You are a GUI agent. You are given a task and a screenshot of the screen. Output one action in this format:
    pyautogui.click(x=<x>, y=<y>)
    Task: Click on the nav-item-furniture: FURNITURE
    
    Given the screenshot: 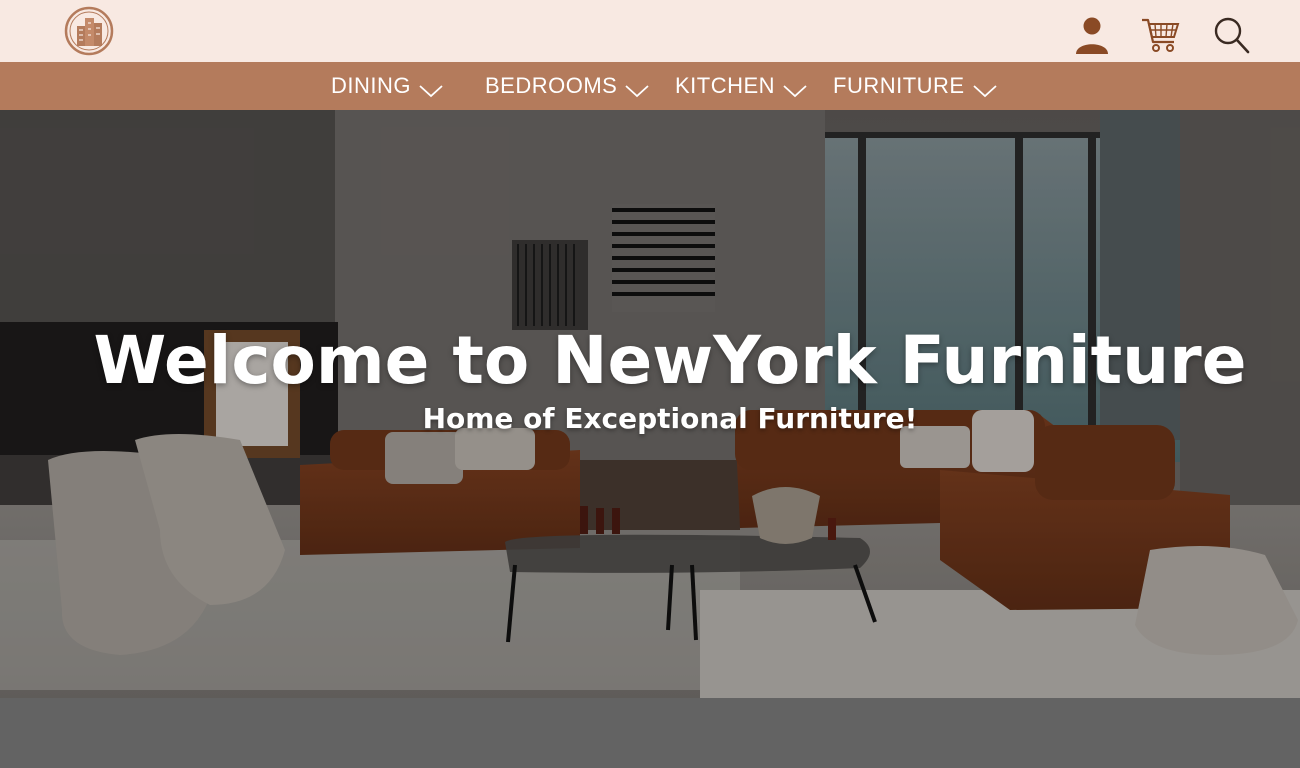 What is the action you would take?
    pyautogui.click(x=915, y=86)
    